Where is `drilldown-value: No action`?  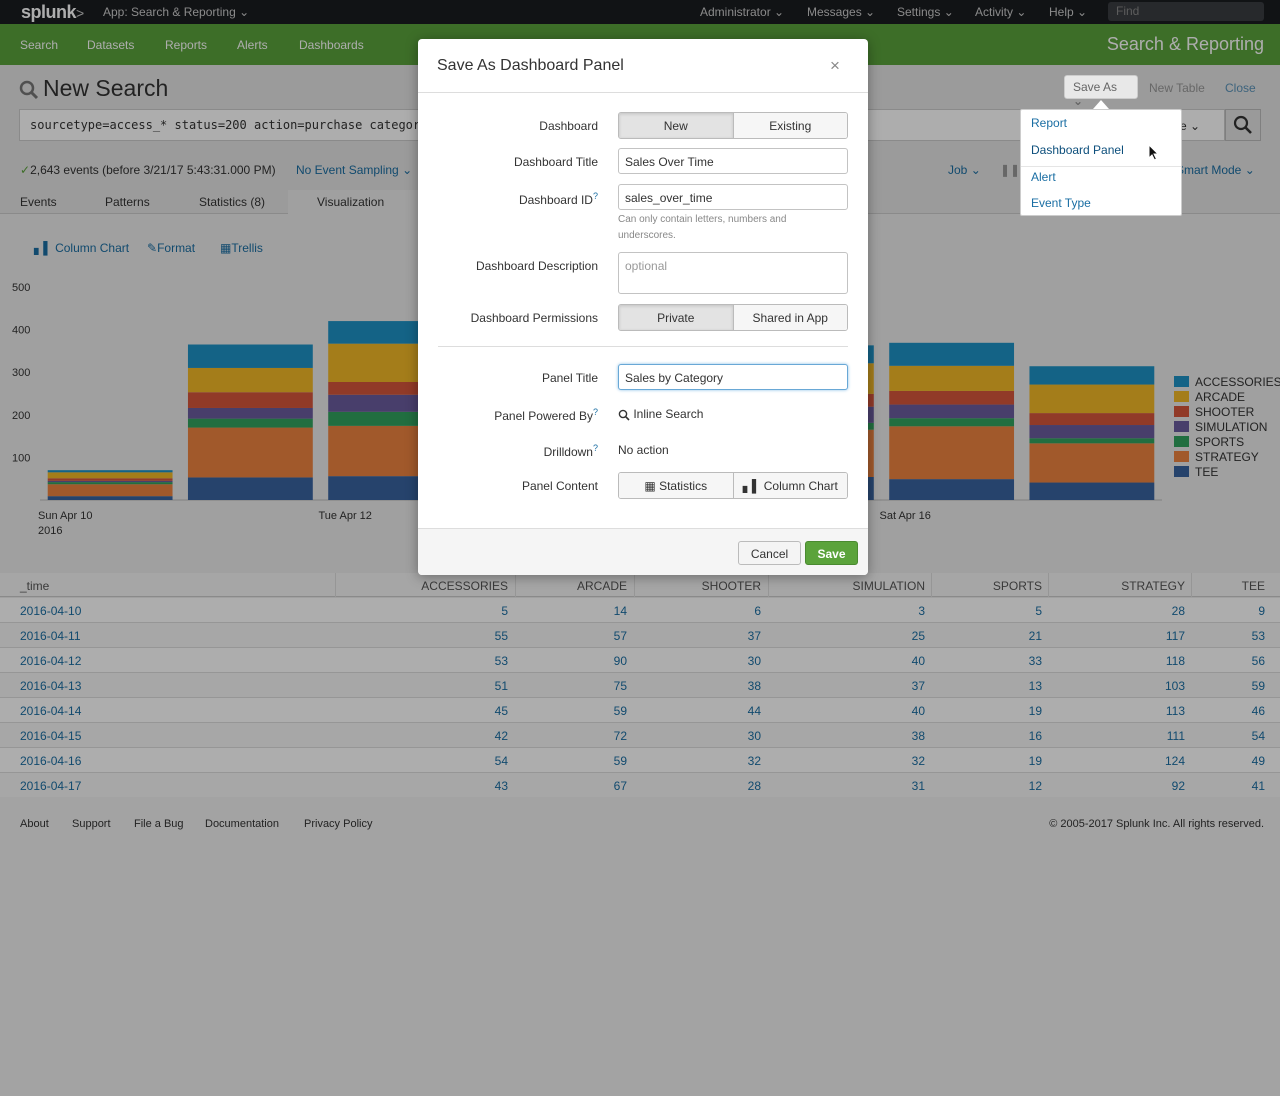
drilldown-value: No action is located at coordinates (643, 450).